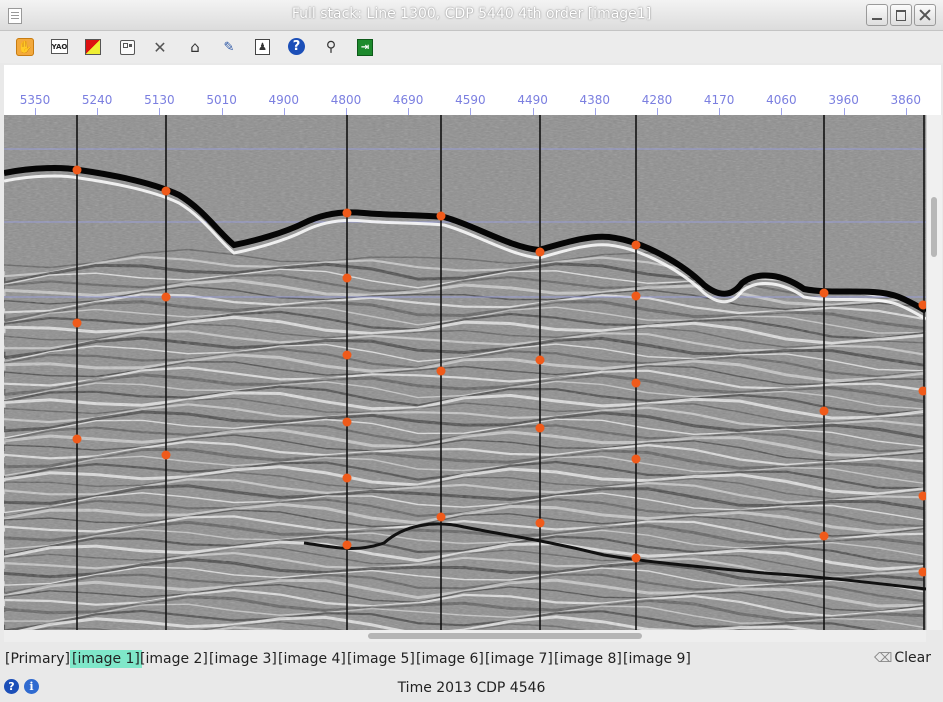  What do you see at coordinates (925, 15) in the screenshot?
I see `close-window-button` at bounding box center [925, 15].